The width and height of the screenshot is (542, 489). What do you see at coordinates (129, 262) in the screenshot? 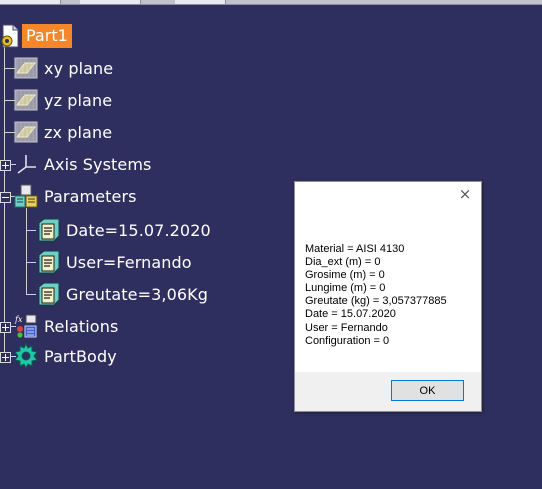
I see `tree-node-label: User=Fernando` at bounding box center [129, 262].